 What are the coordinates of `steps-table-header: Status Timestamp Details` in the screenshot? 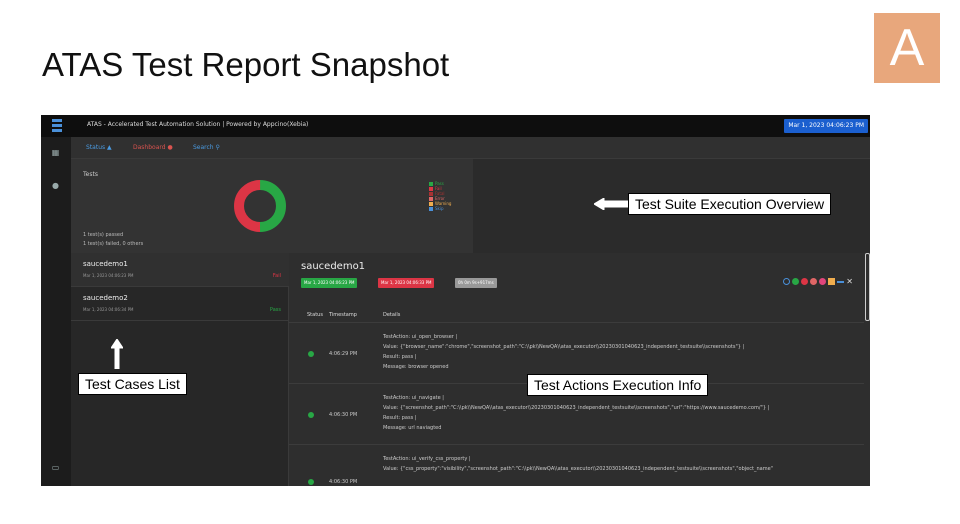 It's located at (576, 315).